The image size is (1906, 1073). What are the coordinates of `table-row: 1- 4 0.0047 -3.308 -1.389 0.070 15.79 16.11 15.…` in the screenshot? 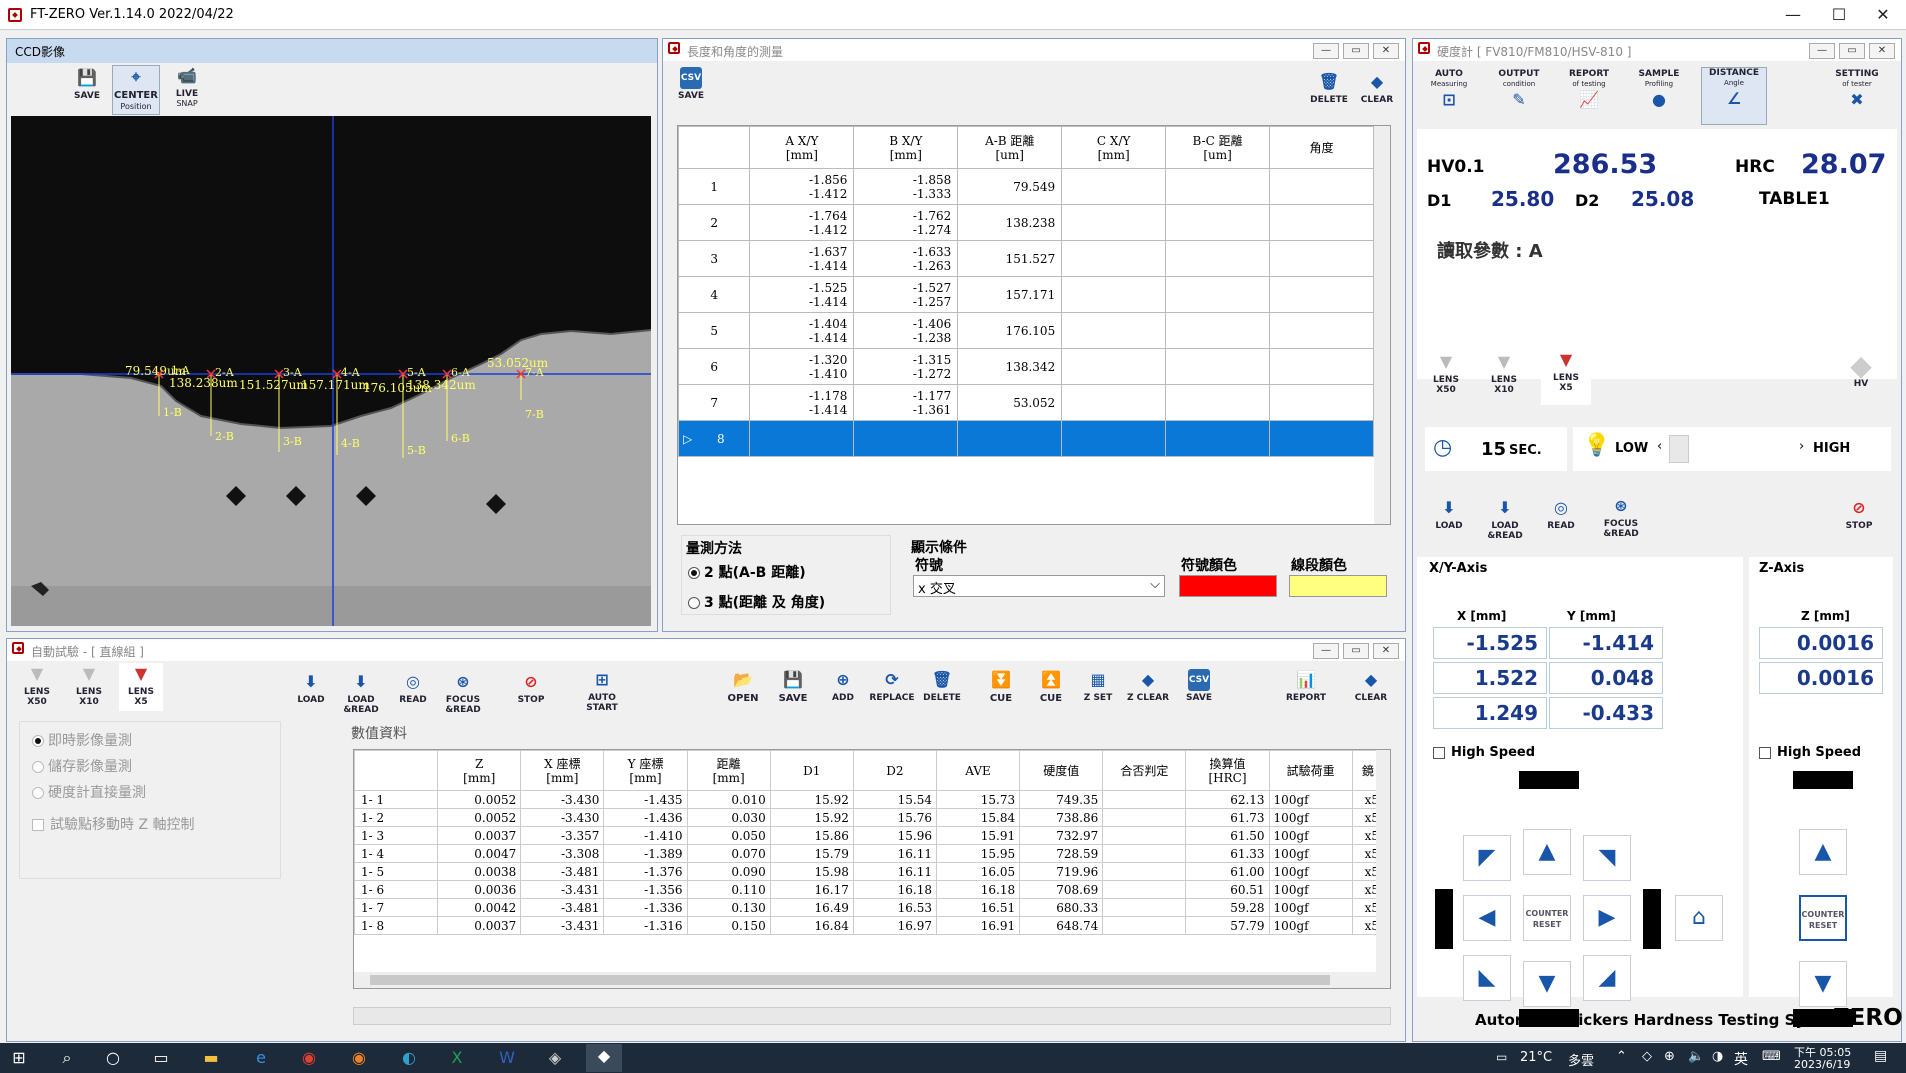 It's located at (869, 853).